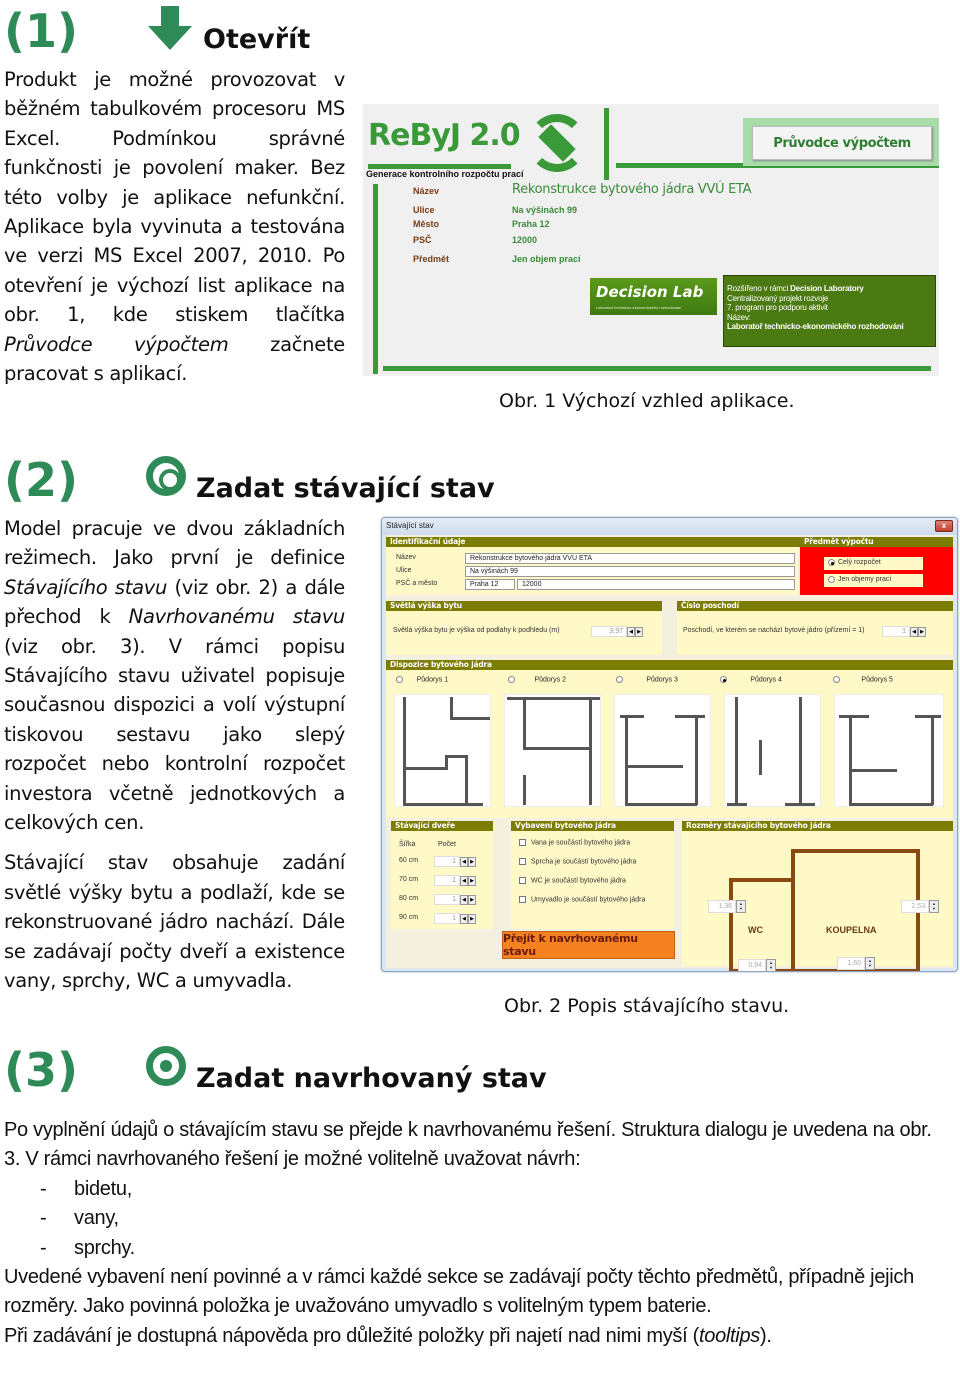 The width and height of the screenshot is (960, 1378). What do you see at coordinates (896, 631) in the screenshot?
I see `floor-value: 1` at bounding box center [896, 631].